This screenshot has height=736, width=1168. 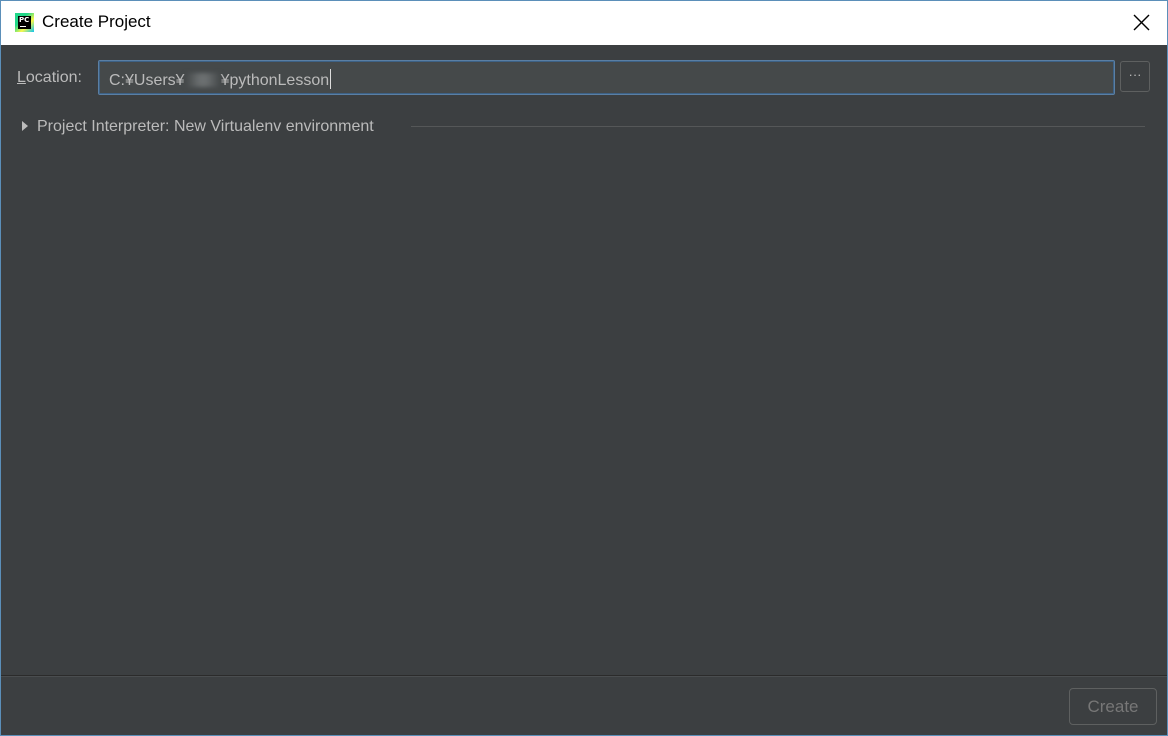 I want to click on close-icon, so click(x=1141, y=22).